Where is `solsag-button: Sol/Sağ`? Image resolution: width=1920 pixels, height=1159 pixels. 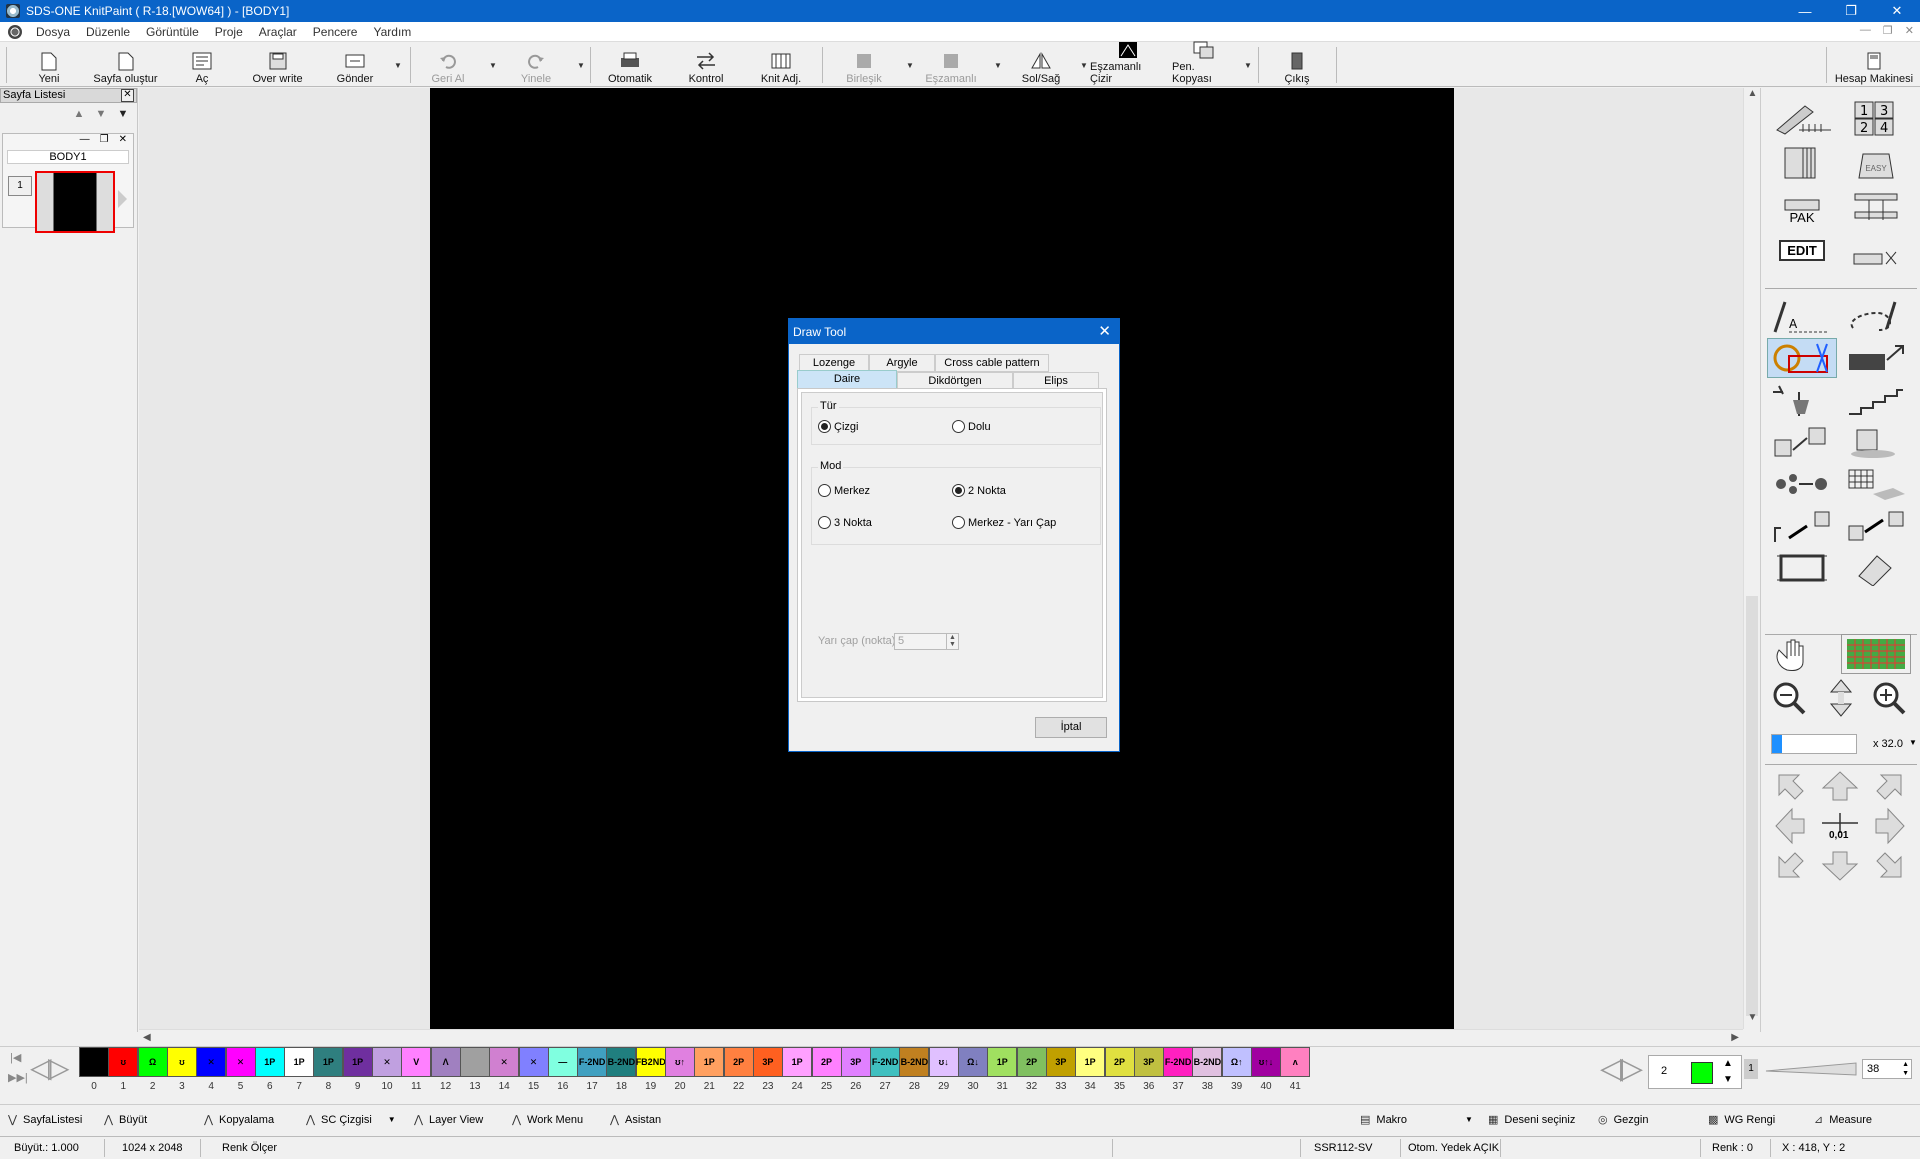
solsag-button: Sol/Sağ is located at coordinates (1041, 65).